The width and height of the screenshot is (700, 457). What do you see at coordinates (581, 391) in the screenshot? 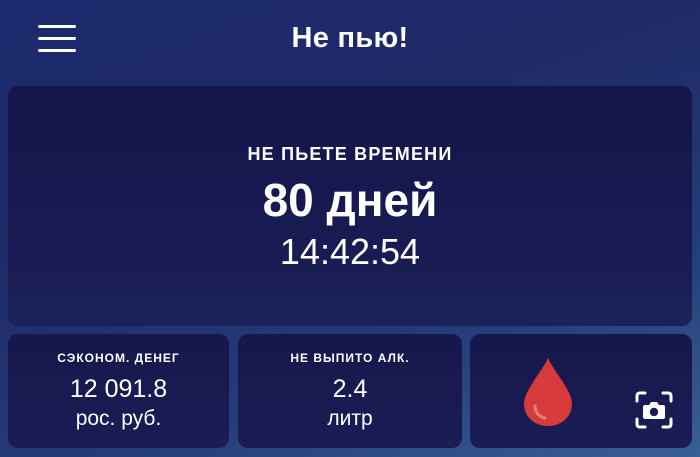
I see `health-drop-card` at bounding box center [581, 391].